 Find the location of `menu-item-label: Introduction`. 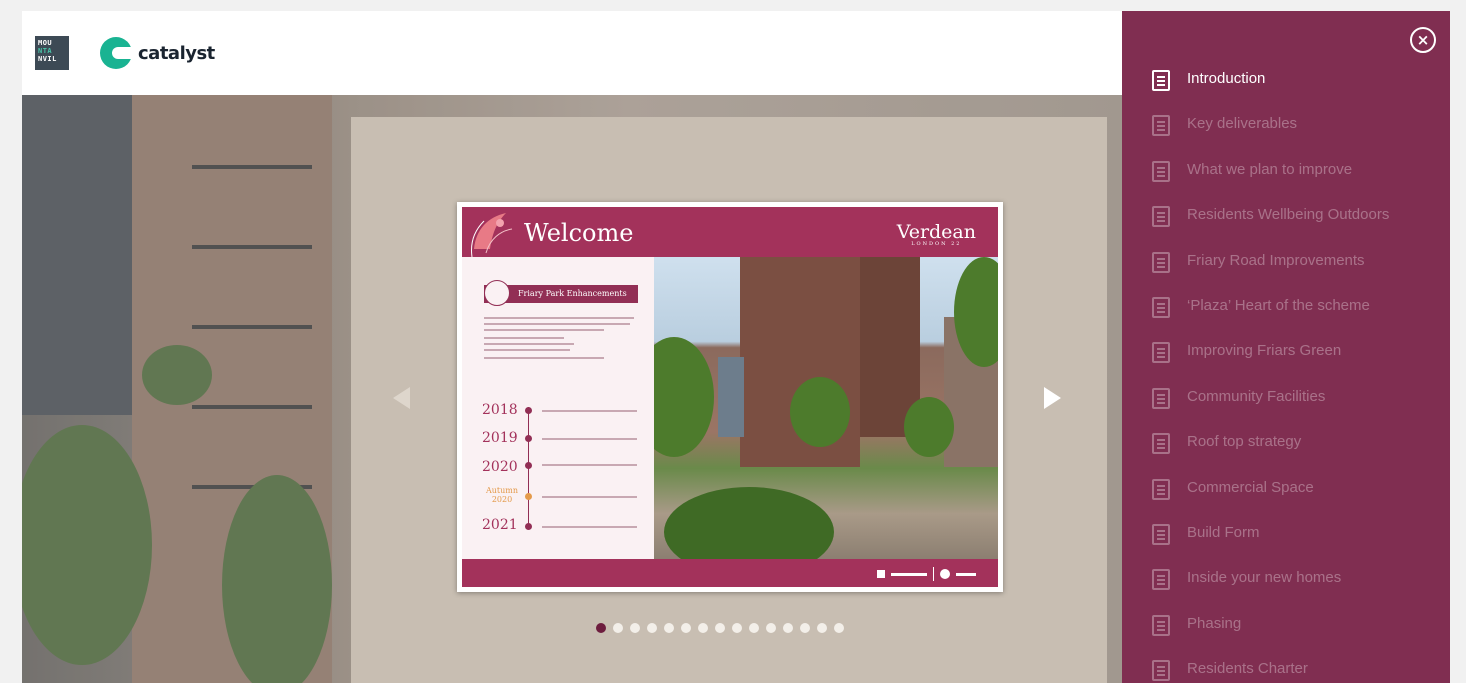

menu-item-label: Introduction is located at coordinates (1226, 78).